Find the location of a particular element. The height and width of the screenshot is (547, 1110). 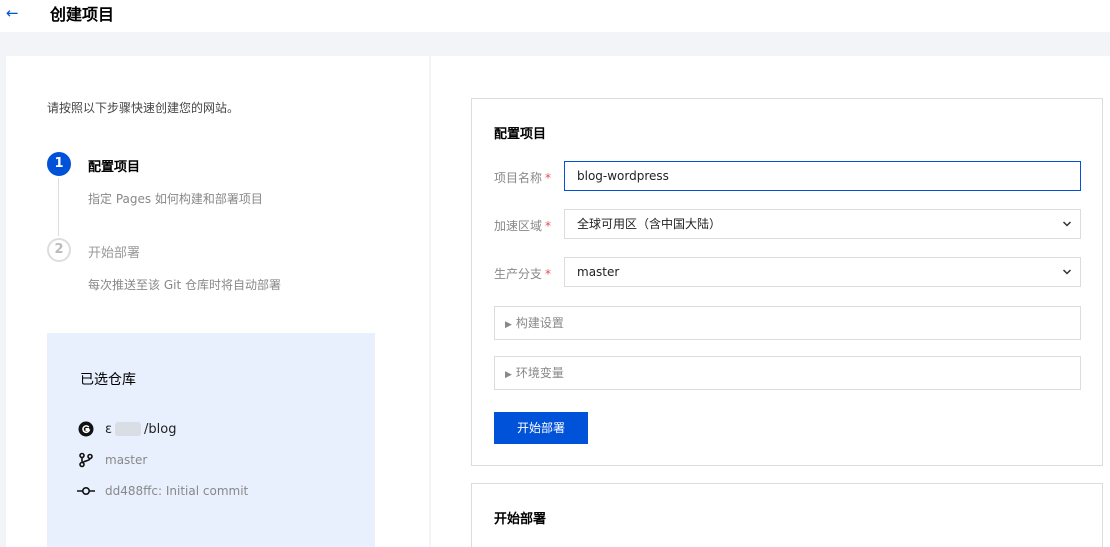

repo-name: ε /blog is located at coordinates (140, 429).